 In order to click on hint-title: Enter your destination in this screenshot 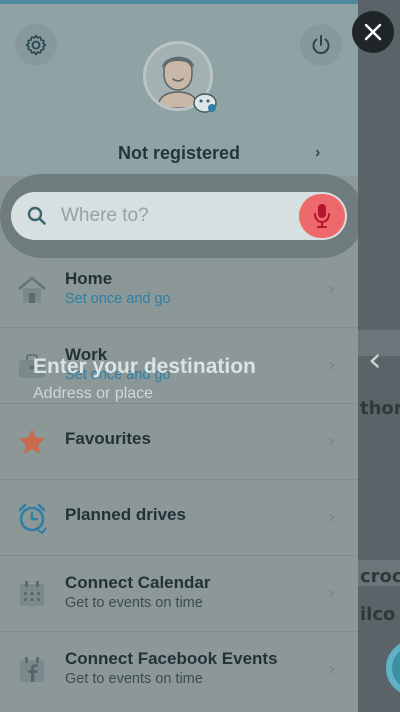, I will do `click(144, 366)`.